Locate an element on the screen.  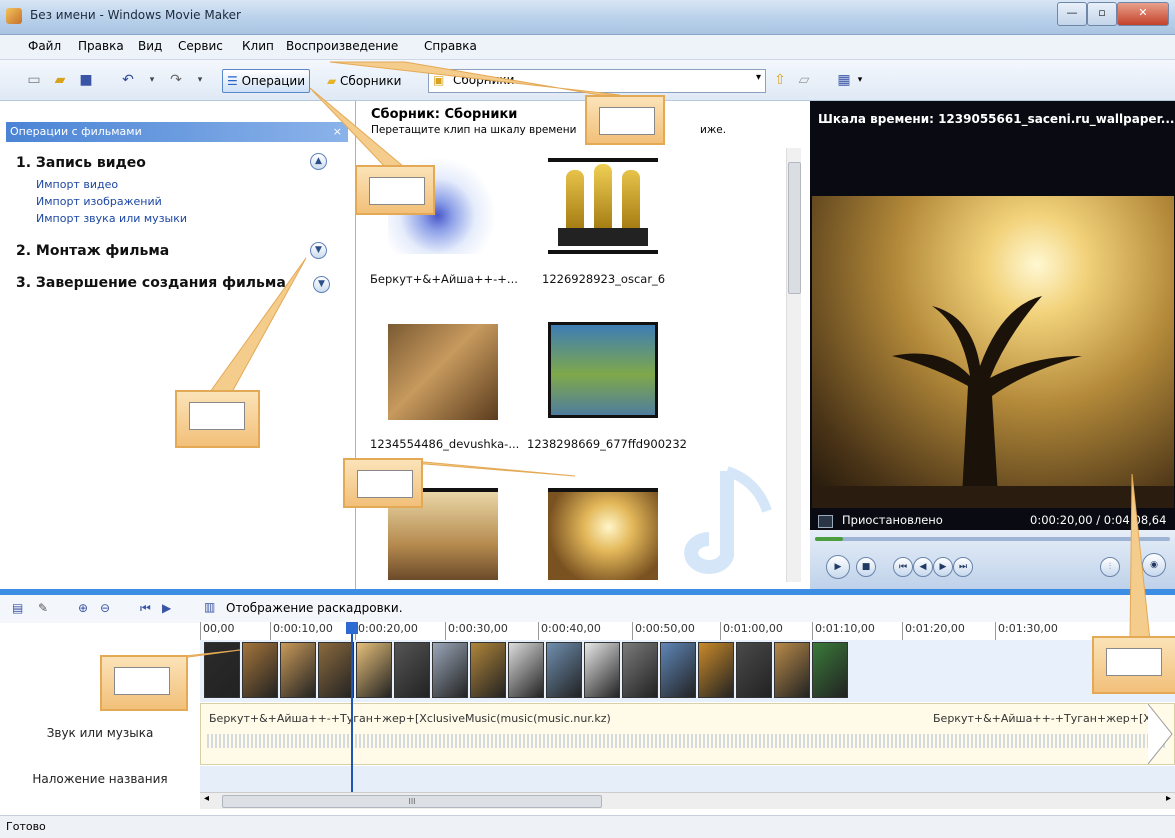
scroll-left-icon: ◂ is located at coordinates (206, 798).